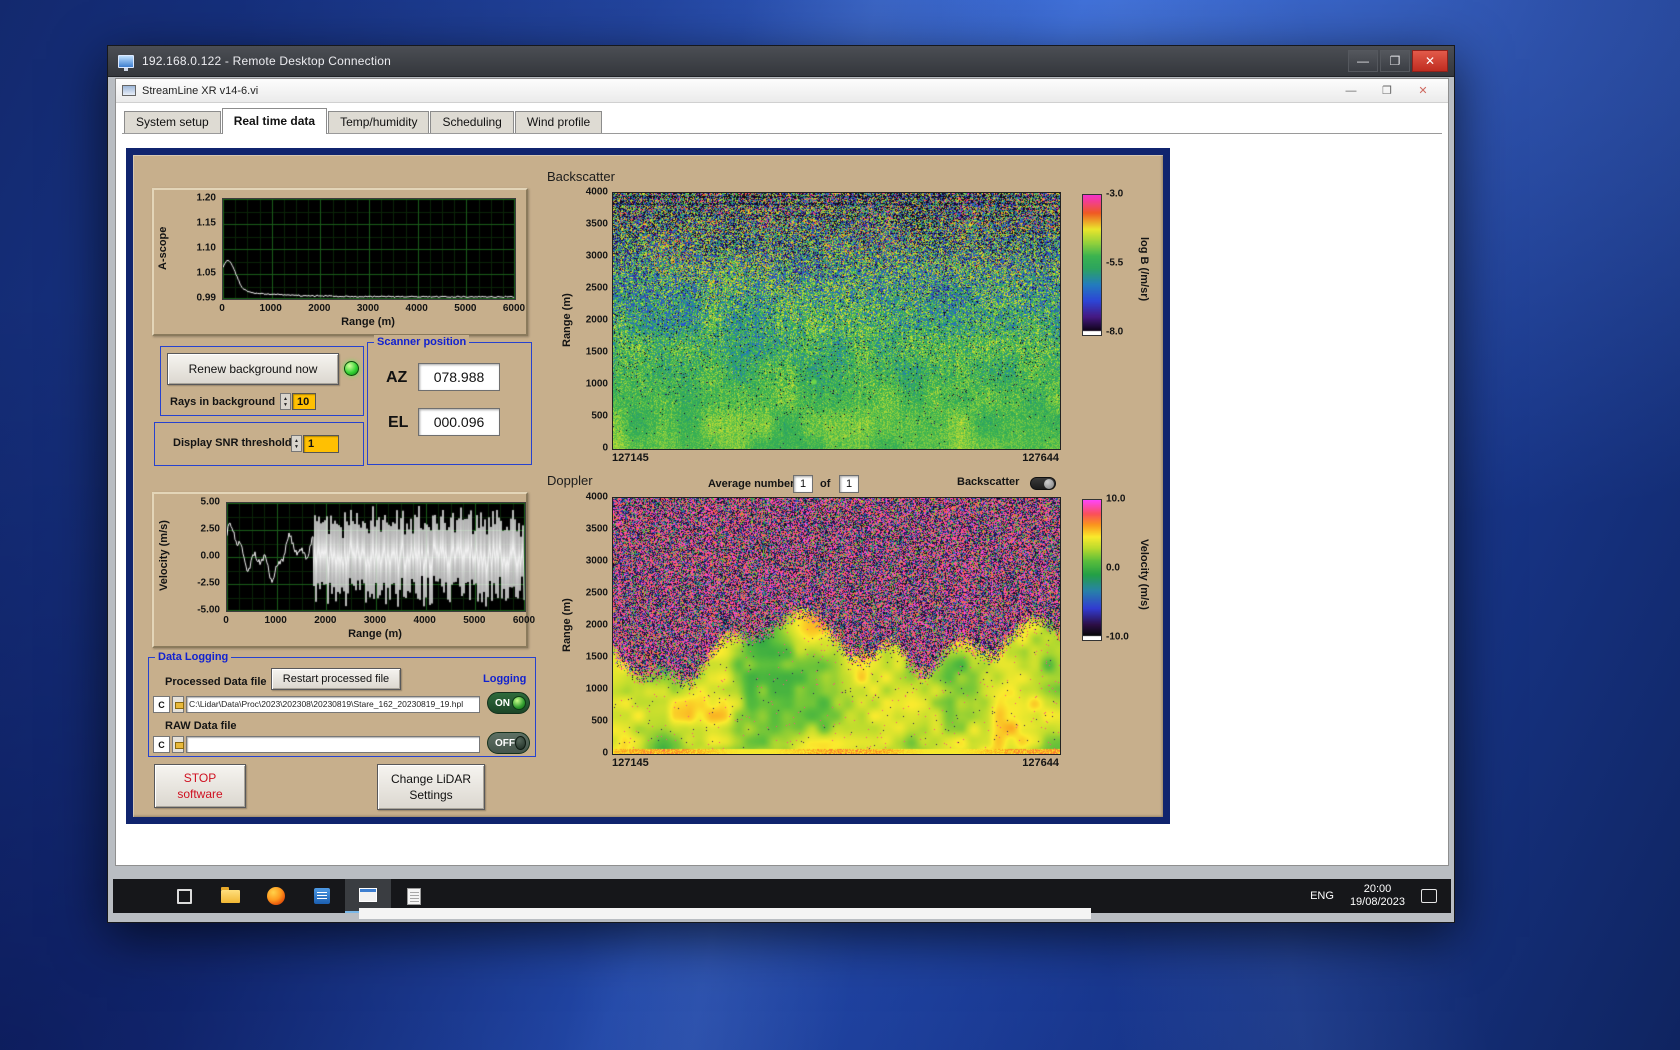 This screenshot has height=1050, width=1680. Describe the element at coordinates (321, 444) in the screenshot. I see `snr-threshold-value: 1` at that location.